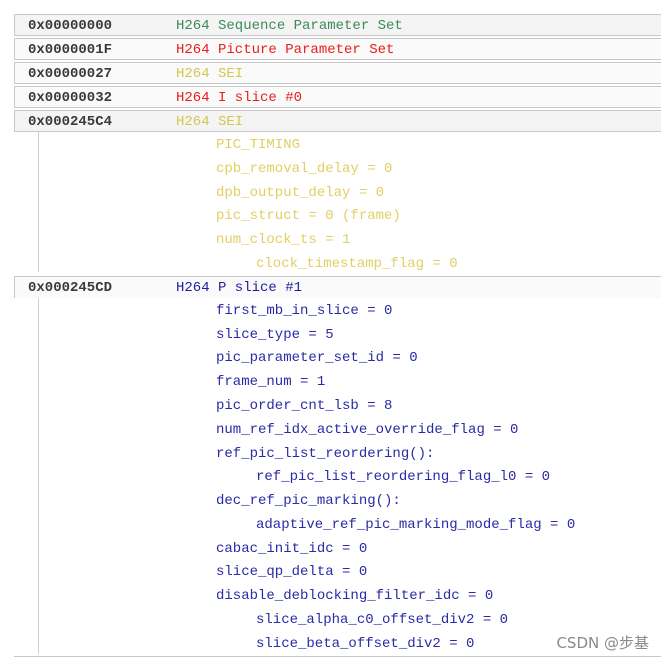 This screenshot has height=661, width=661. Describe the element at coordinates (70, 74) in the screenshot. I see `nal-address: 0x00000027` at that location.